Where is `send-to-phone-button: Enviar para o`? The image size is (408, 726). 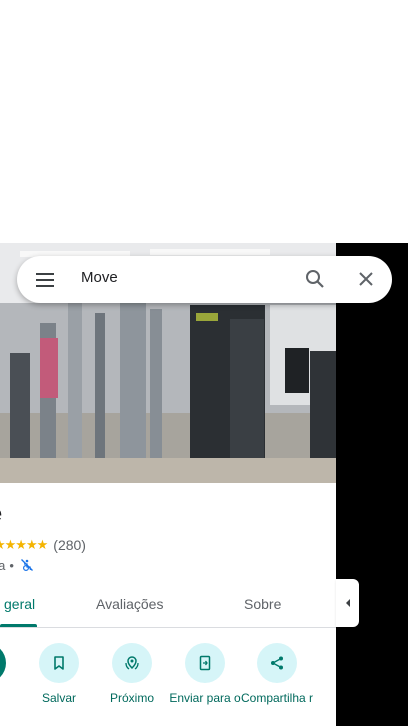 send-to-phone-button: Enviar para o is located at coordinates (205, 674).